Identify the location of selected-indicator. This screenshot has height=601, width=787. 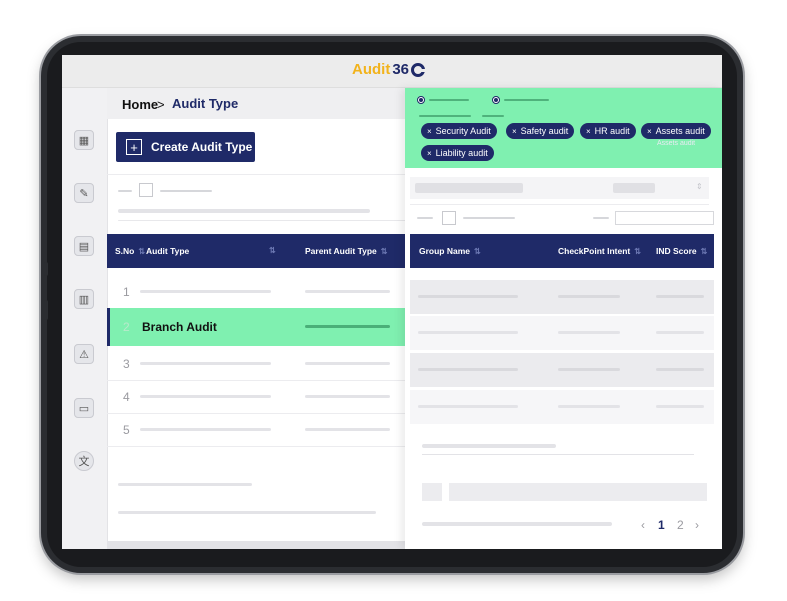
(108, 327).